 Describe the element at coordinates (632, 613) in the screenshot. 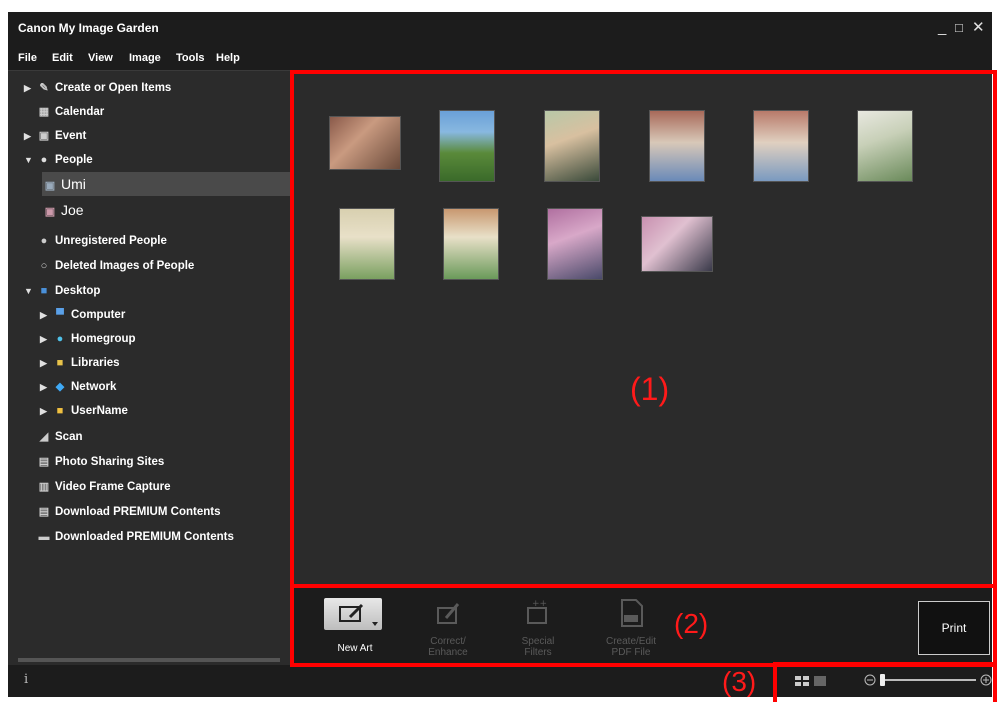

I see `pdf-file-icon` at that location.